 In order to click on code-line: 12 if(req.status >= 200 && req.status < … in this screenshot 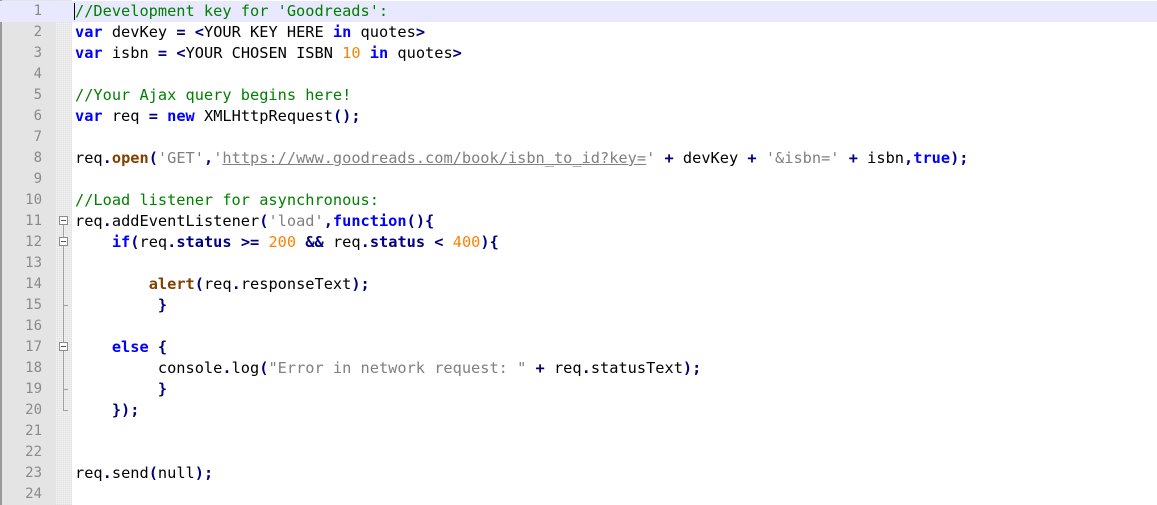, I will do `click(578, 242)`.